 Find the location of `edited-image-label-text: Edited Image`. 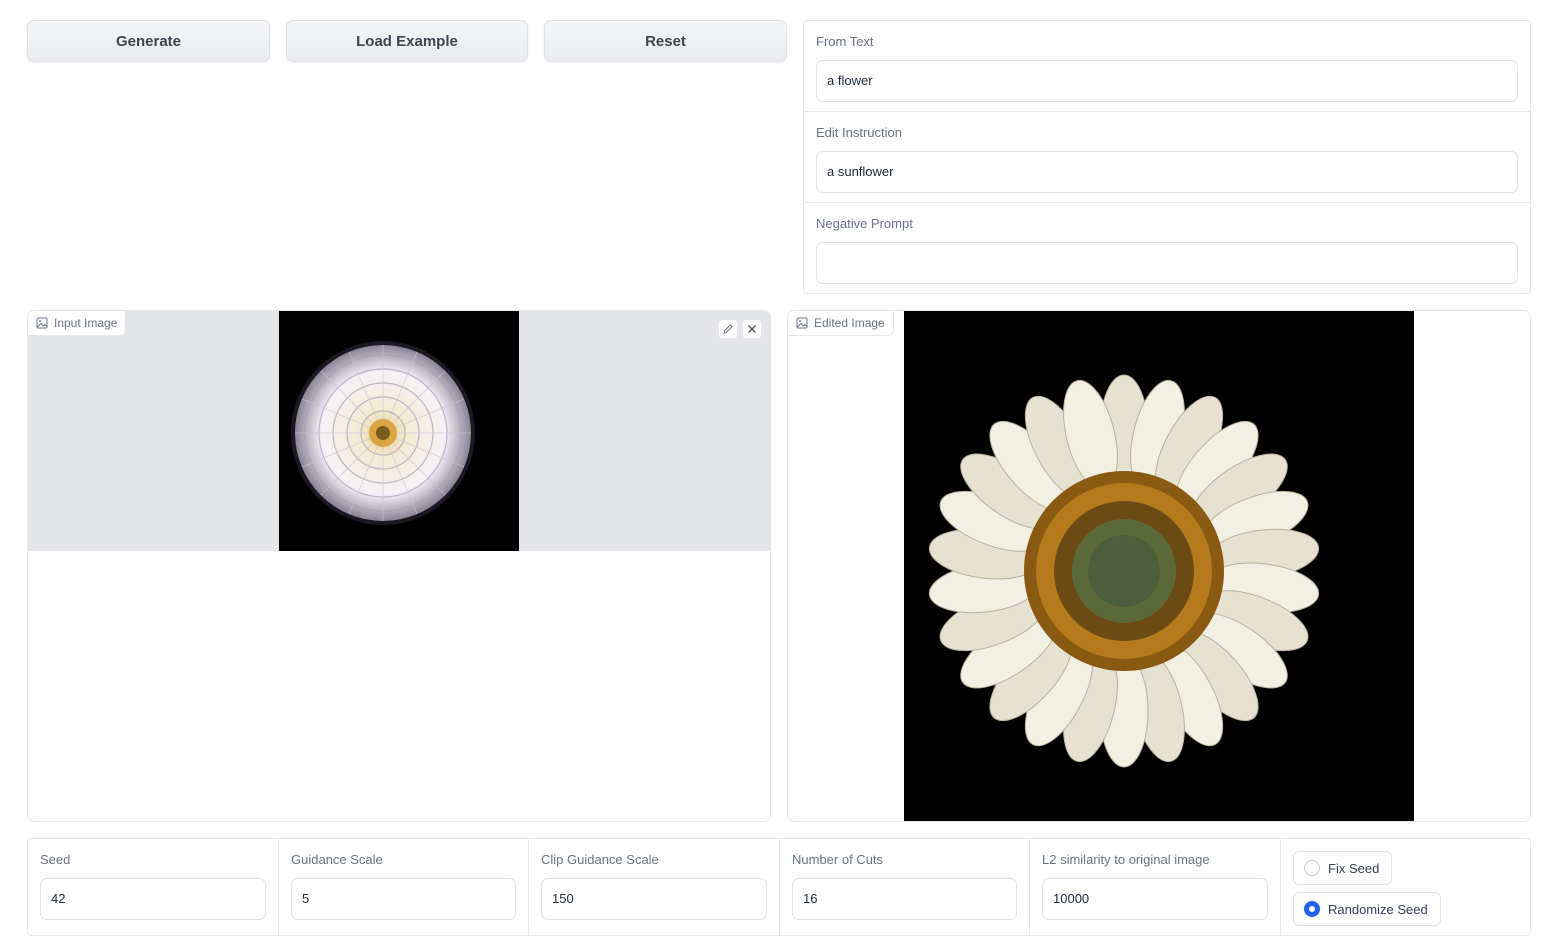

edited-image-label-text: Edited Image is located at coordinates (849, 323).